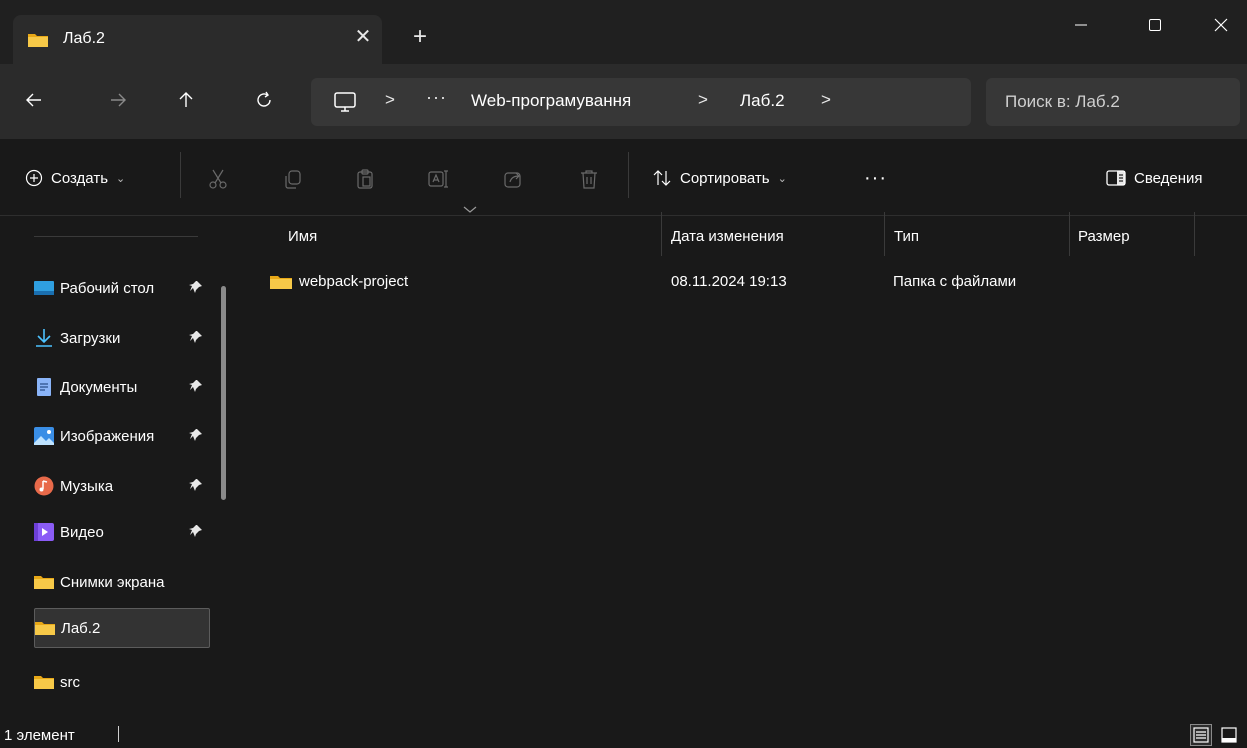 This screenshot has width=1247, height=748. What do you see at coordinates (458, 237) in the screenshot?
I see `column-header-name: Имя` at bounding box center [458, 237].